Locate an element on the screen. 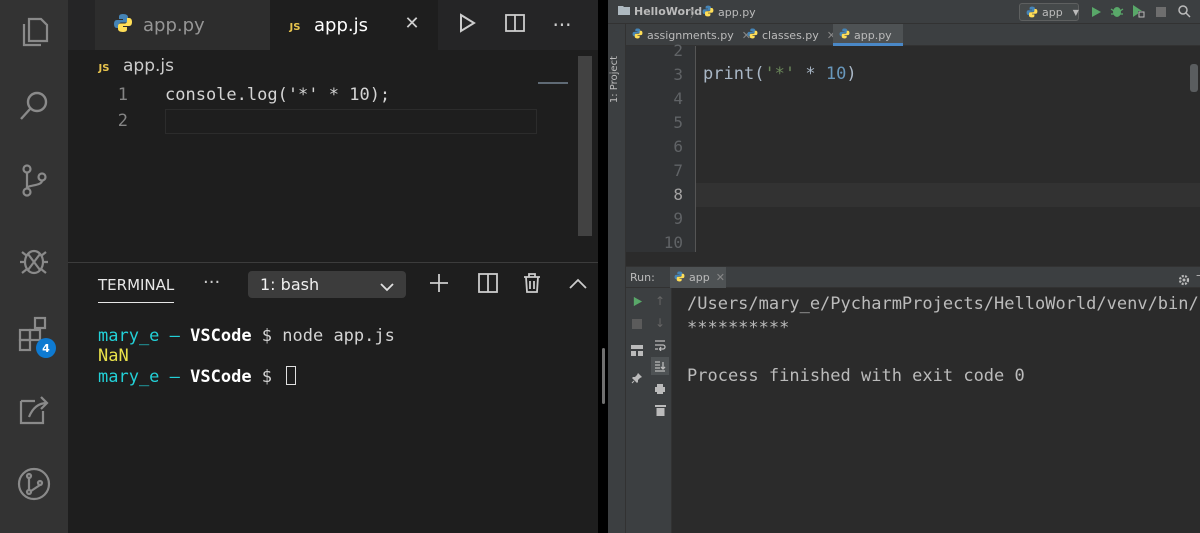 This screenshot has width=1200, height=533. kill-terminal-button is located at coordinates (532, 285).